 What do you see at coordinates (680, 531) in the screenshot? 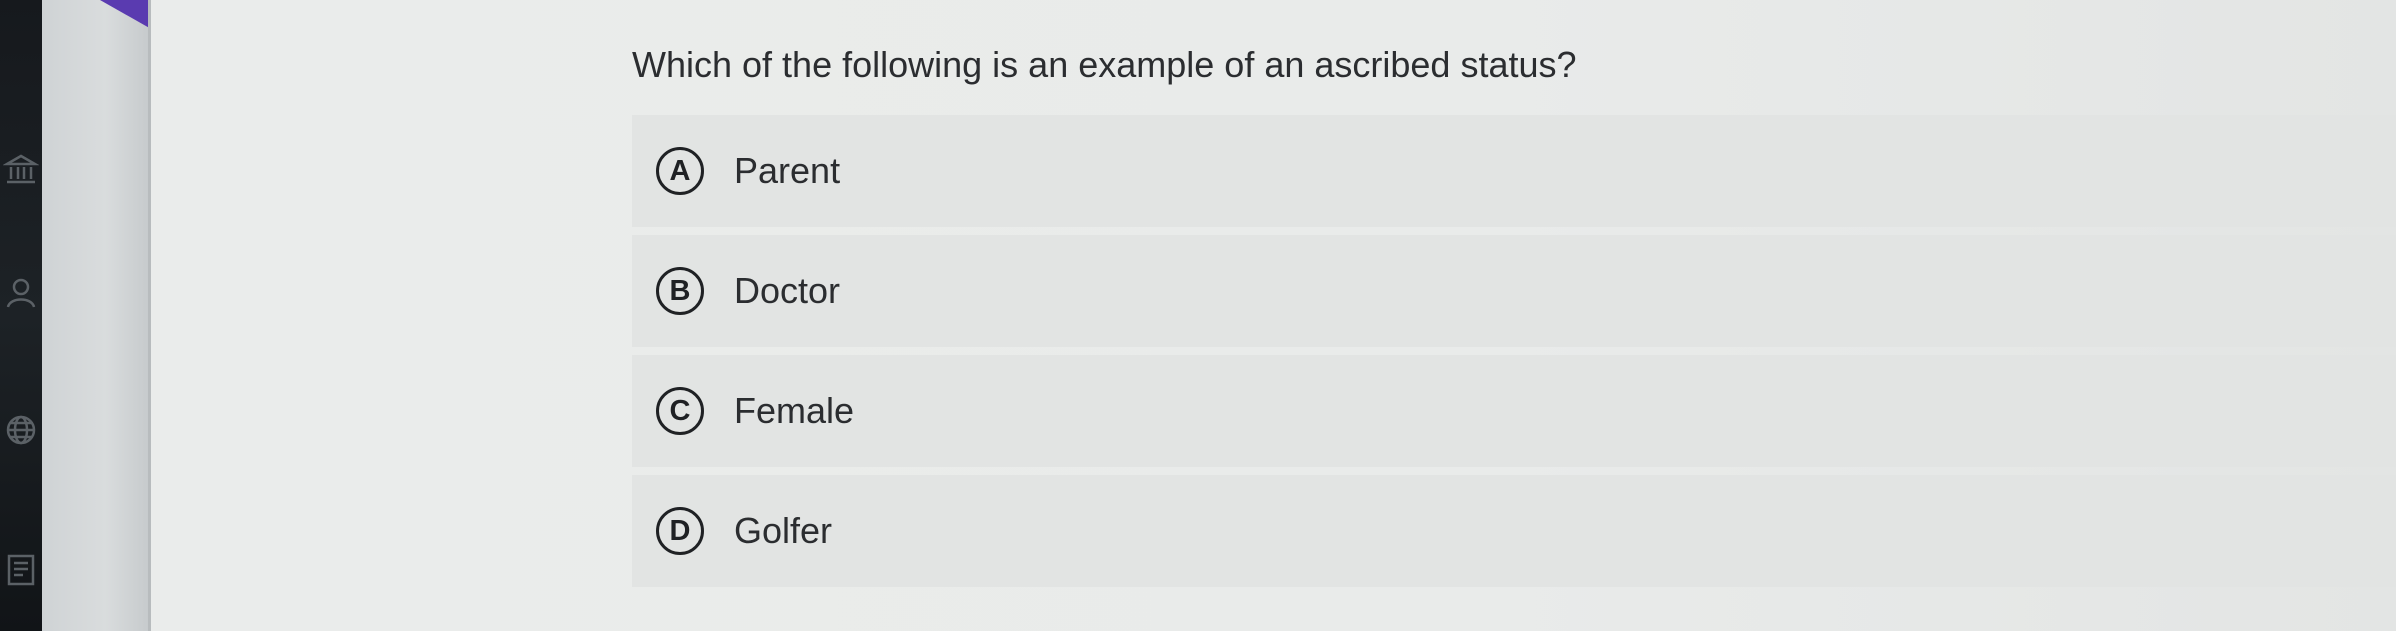
I see `option-letter-d: D` at bounding box center [680, 531].